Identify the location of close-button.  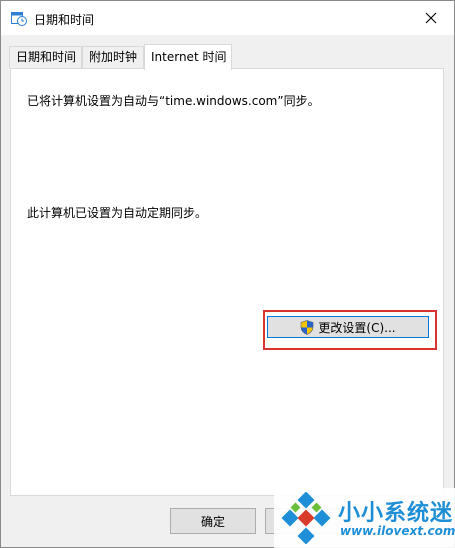
(431, 18).